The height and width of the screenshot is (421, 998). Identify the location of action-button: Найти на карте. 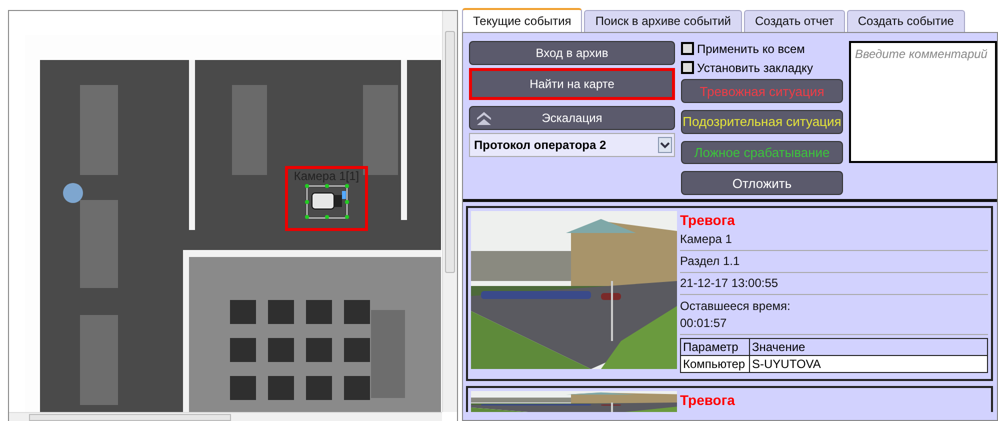
(572, 84).